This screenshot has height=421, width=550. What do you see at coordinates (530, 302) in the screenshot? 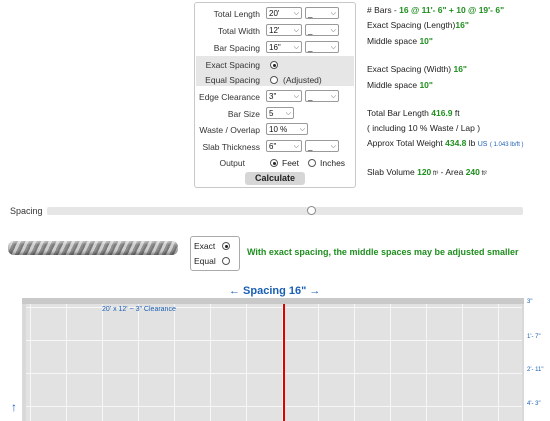
I see `ruler-label: 3"` at bounding box center [530, 302].